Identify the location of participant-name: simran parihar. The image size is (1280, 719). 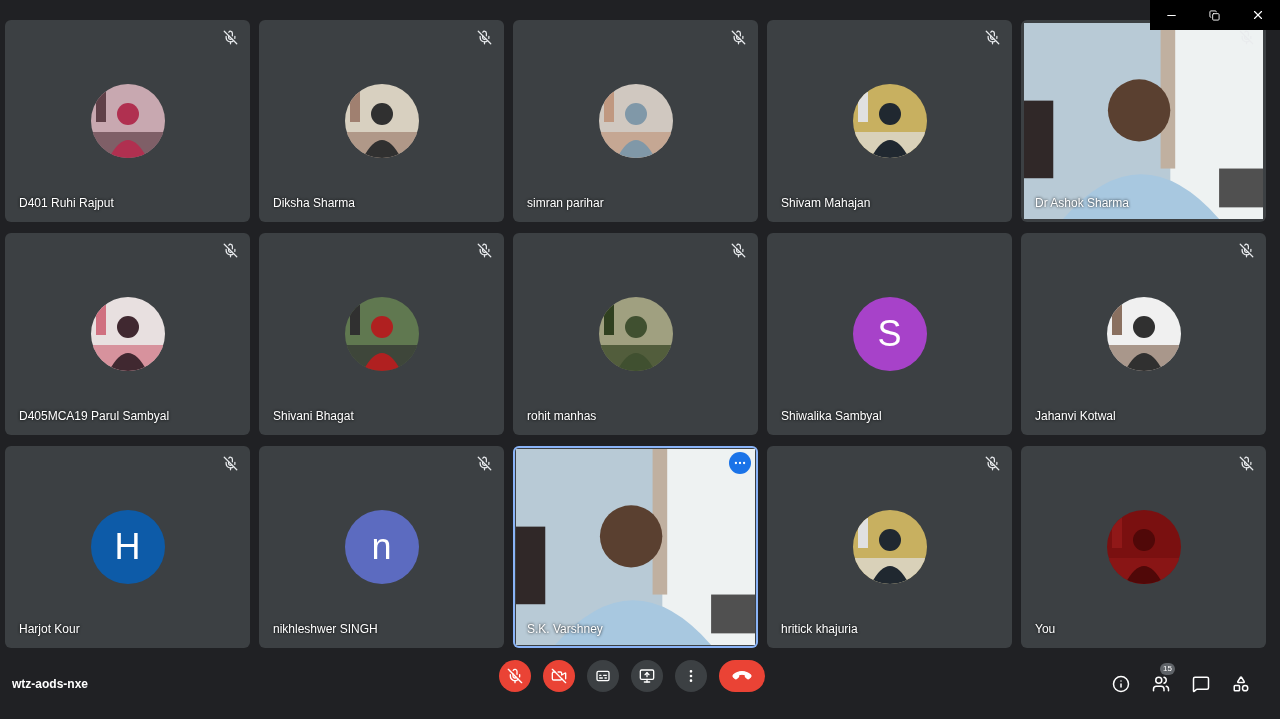
(565, 203).